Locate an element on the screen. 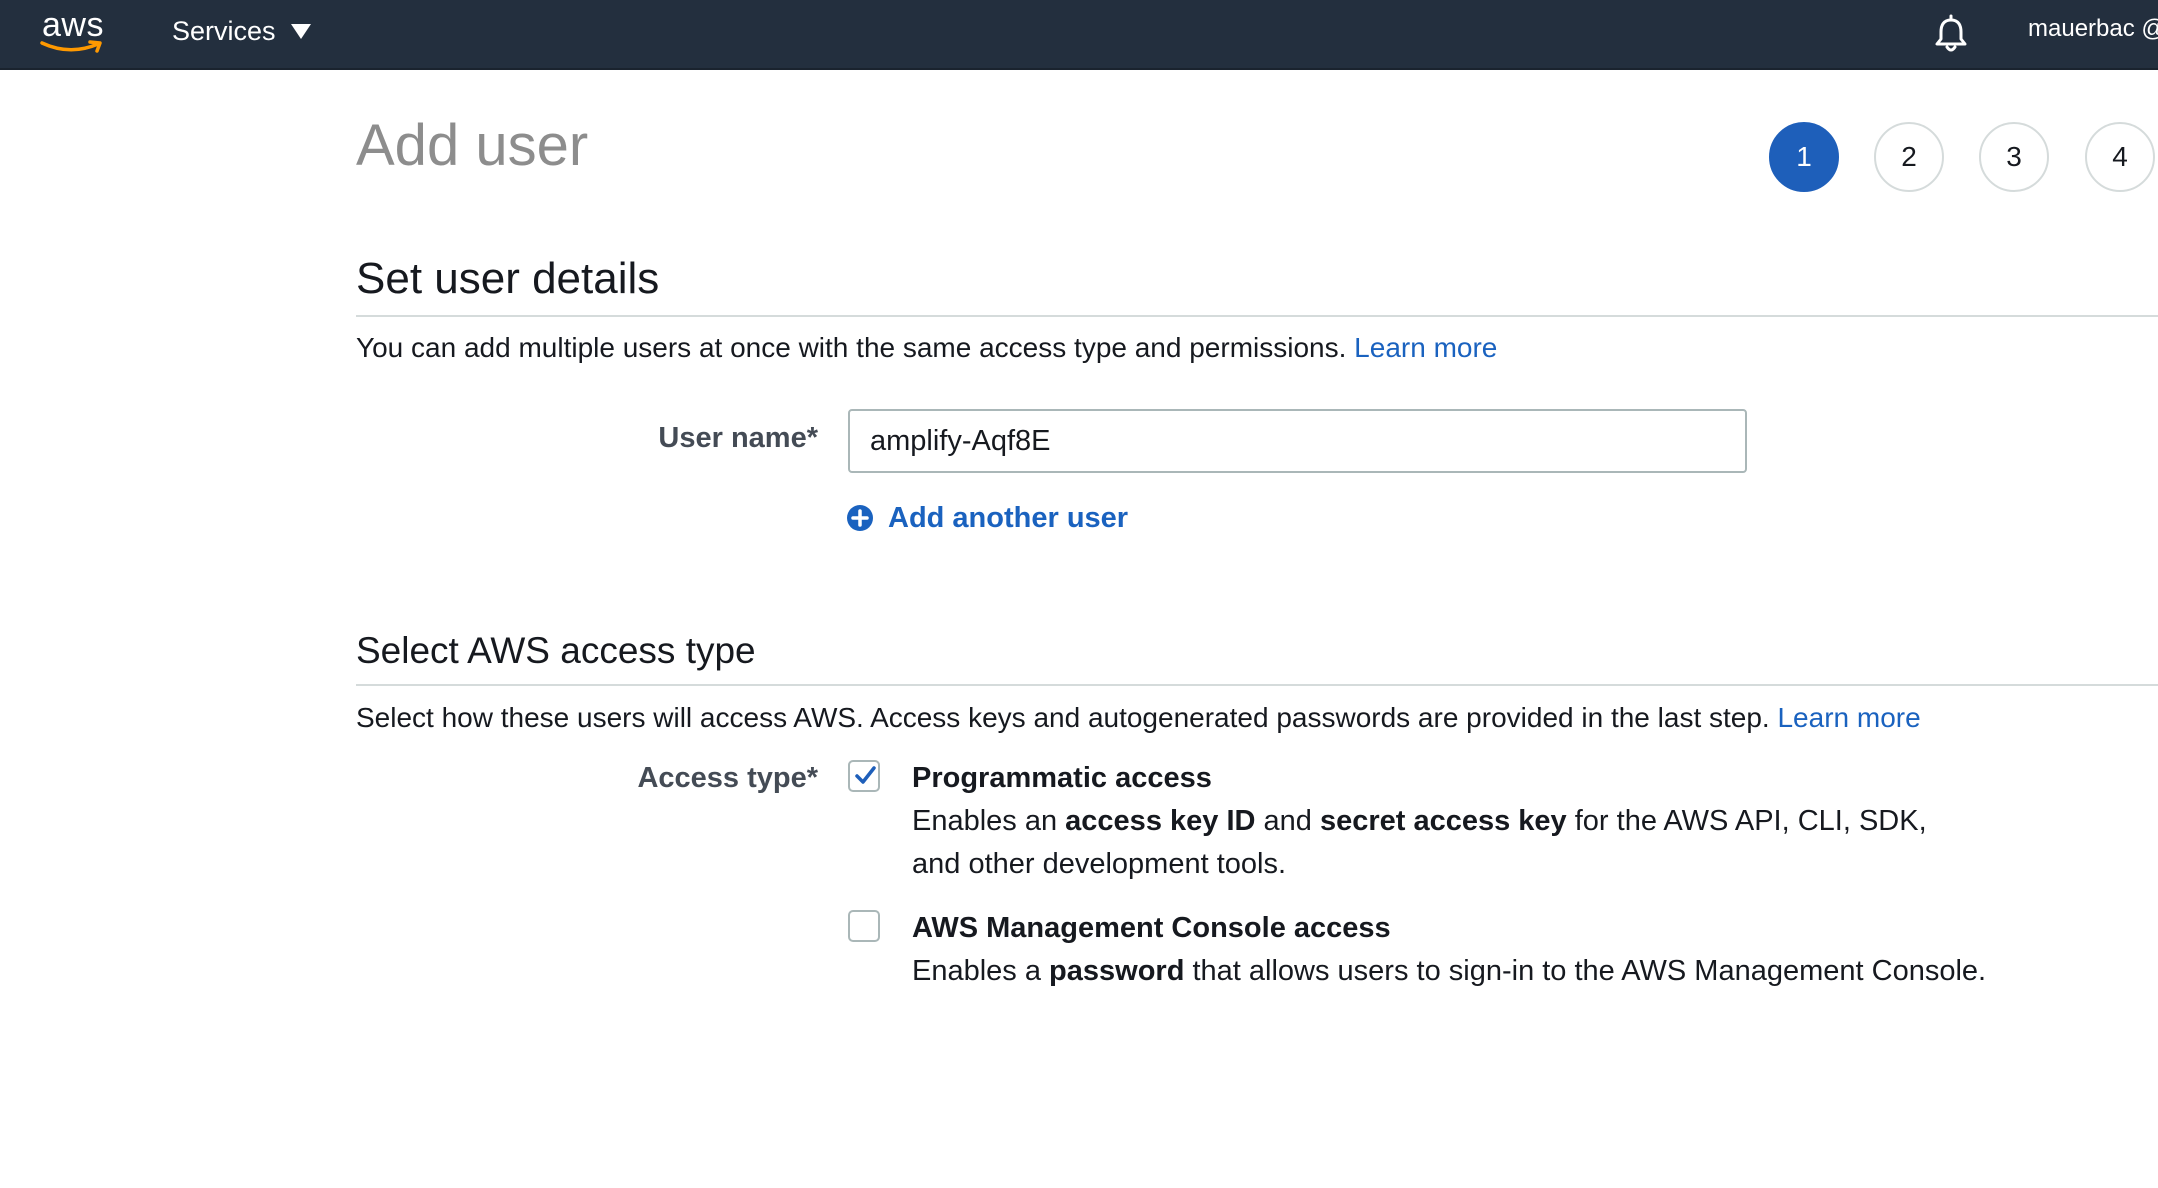 The width and height of the screenshot is (2158, 1188). programmatic-access-checkbox is located at coordinates (864, 776).